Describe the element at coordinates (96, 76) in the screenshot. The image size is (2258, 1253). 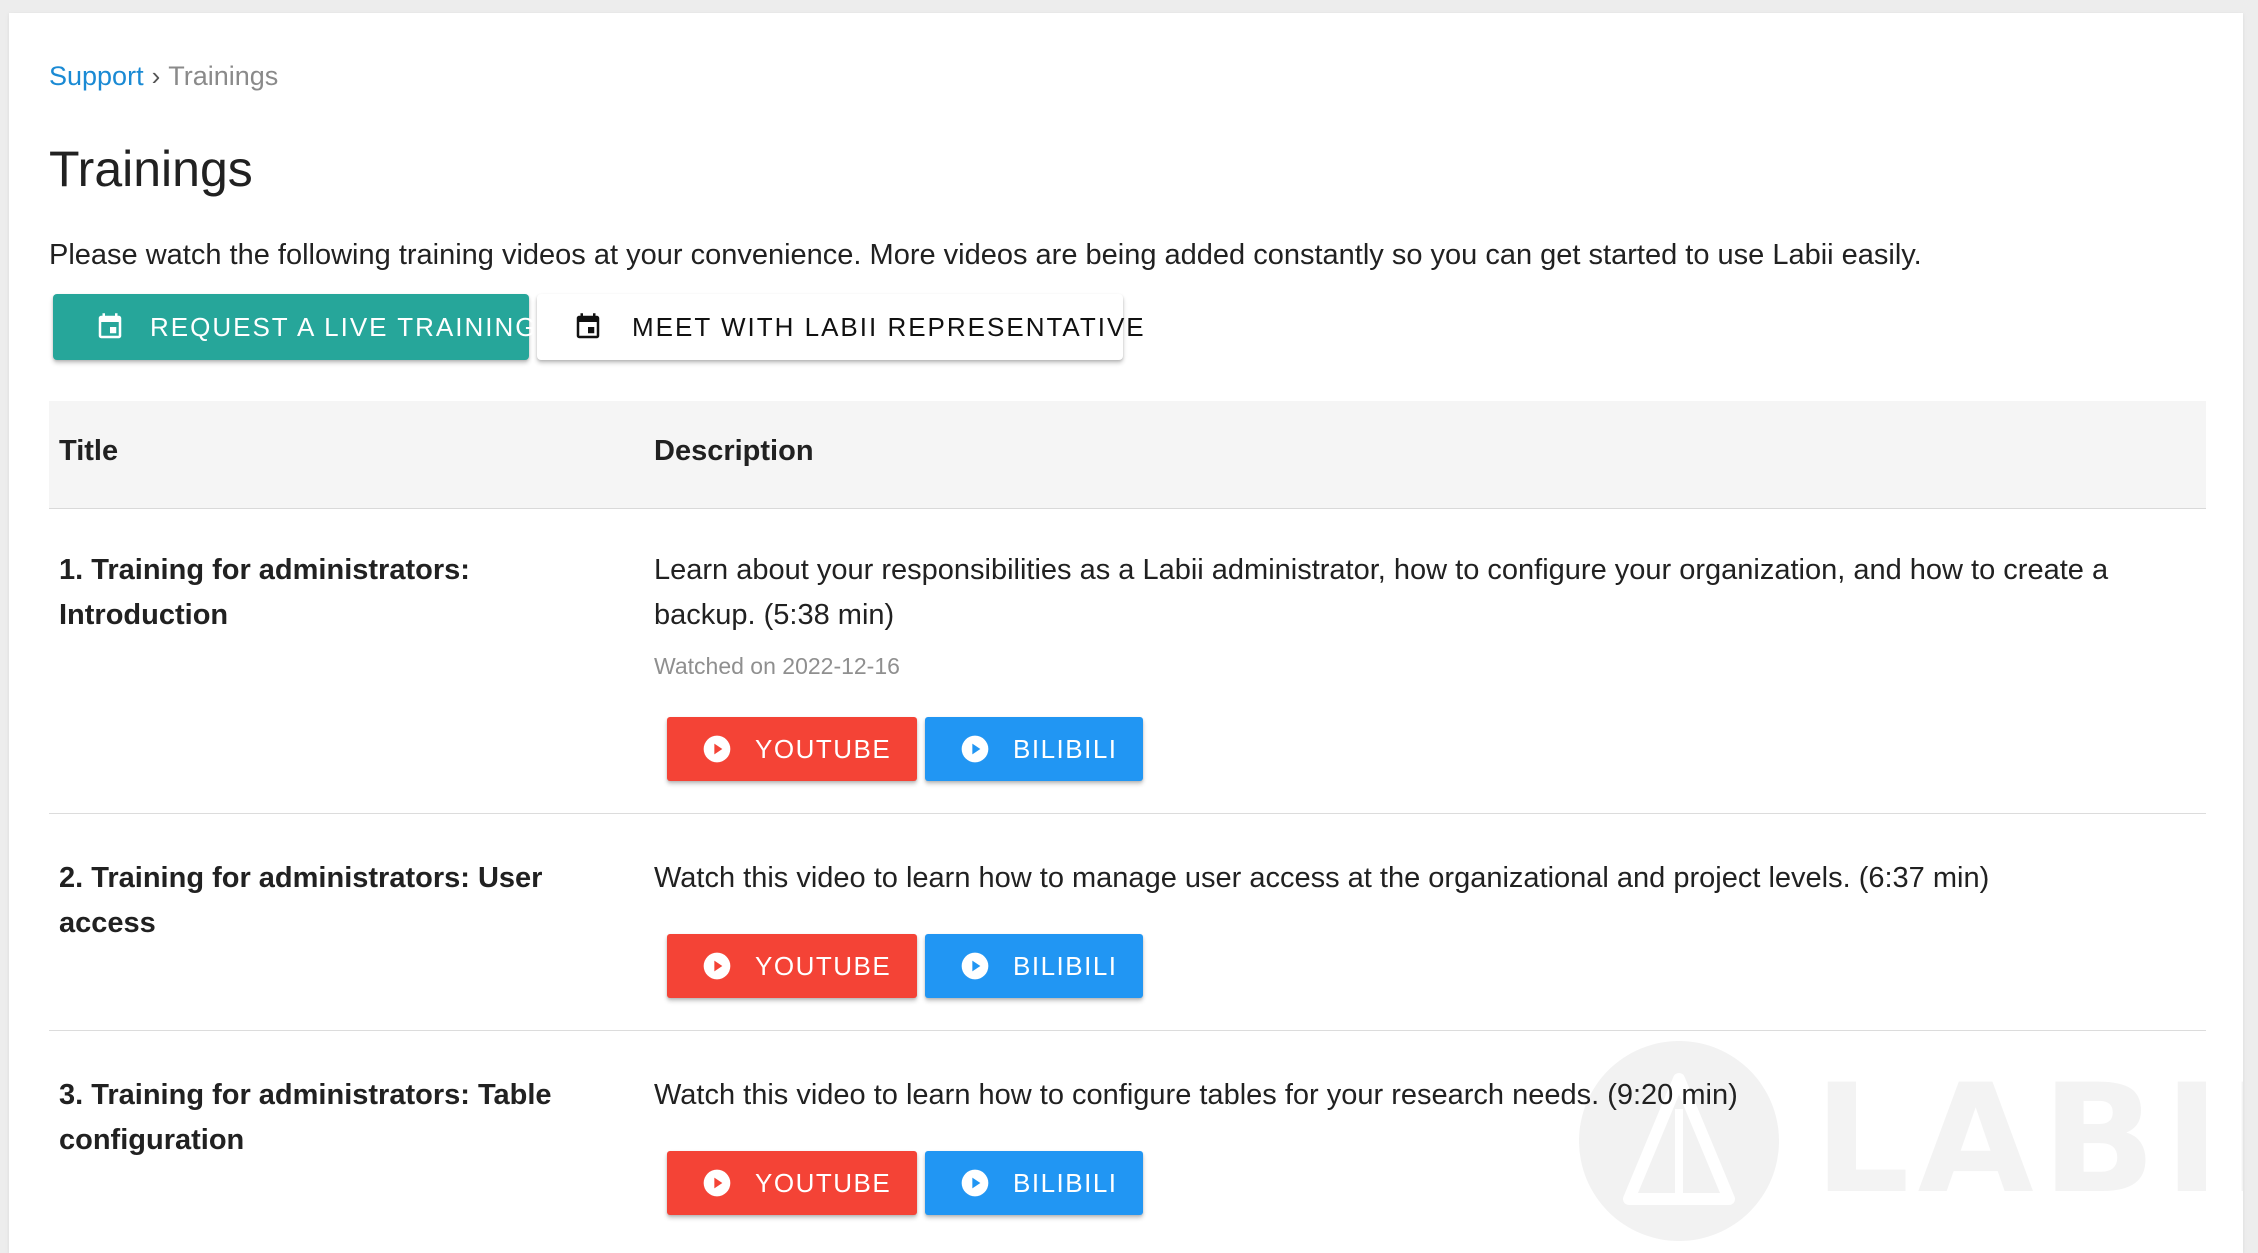
I see `breadcrumb-link-support: Support` at that location.